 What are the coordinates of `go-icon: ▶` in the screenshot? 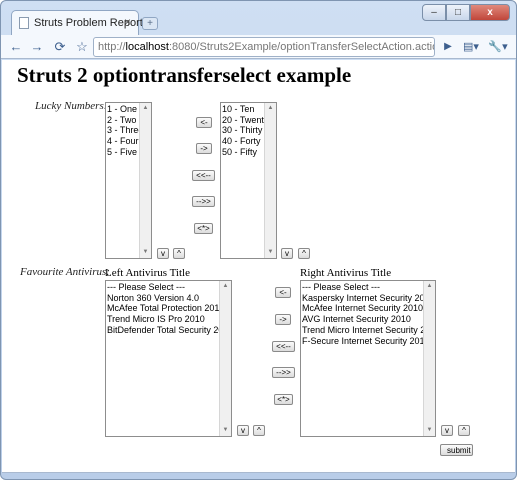 It's located at (448, 47).